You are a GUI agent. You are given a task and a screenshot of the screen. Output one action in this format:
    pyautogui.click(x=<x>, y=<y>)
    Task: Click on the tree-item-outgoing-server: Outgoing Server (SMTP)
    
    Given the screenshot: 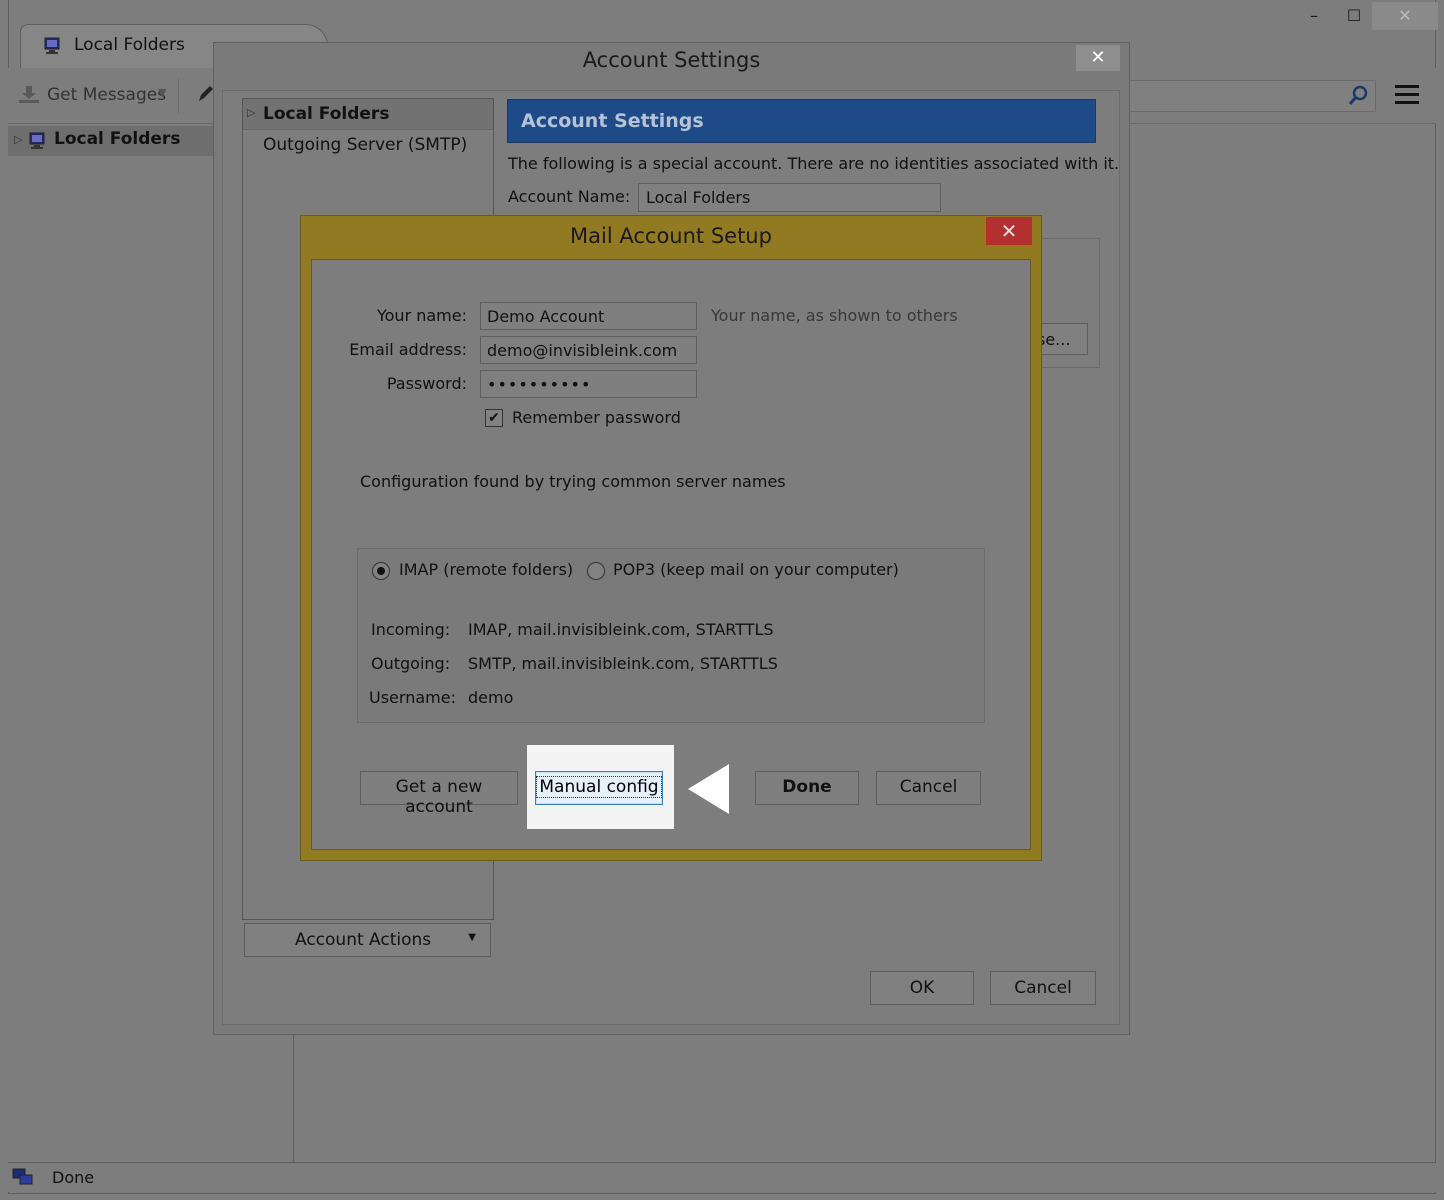 What is the action you would take?
    pyautogui.click(x=365, y=145)
    